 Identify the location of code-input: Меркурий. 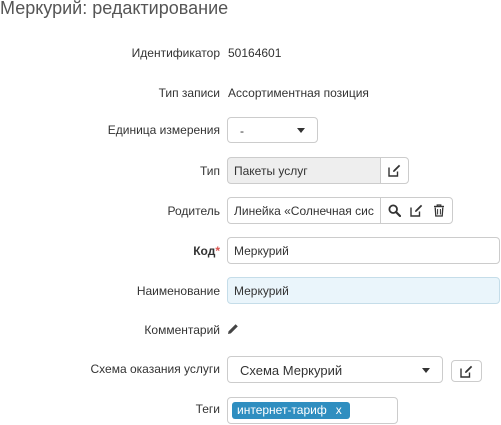
(363, 250).